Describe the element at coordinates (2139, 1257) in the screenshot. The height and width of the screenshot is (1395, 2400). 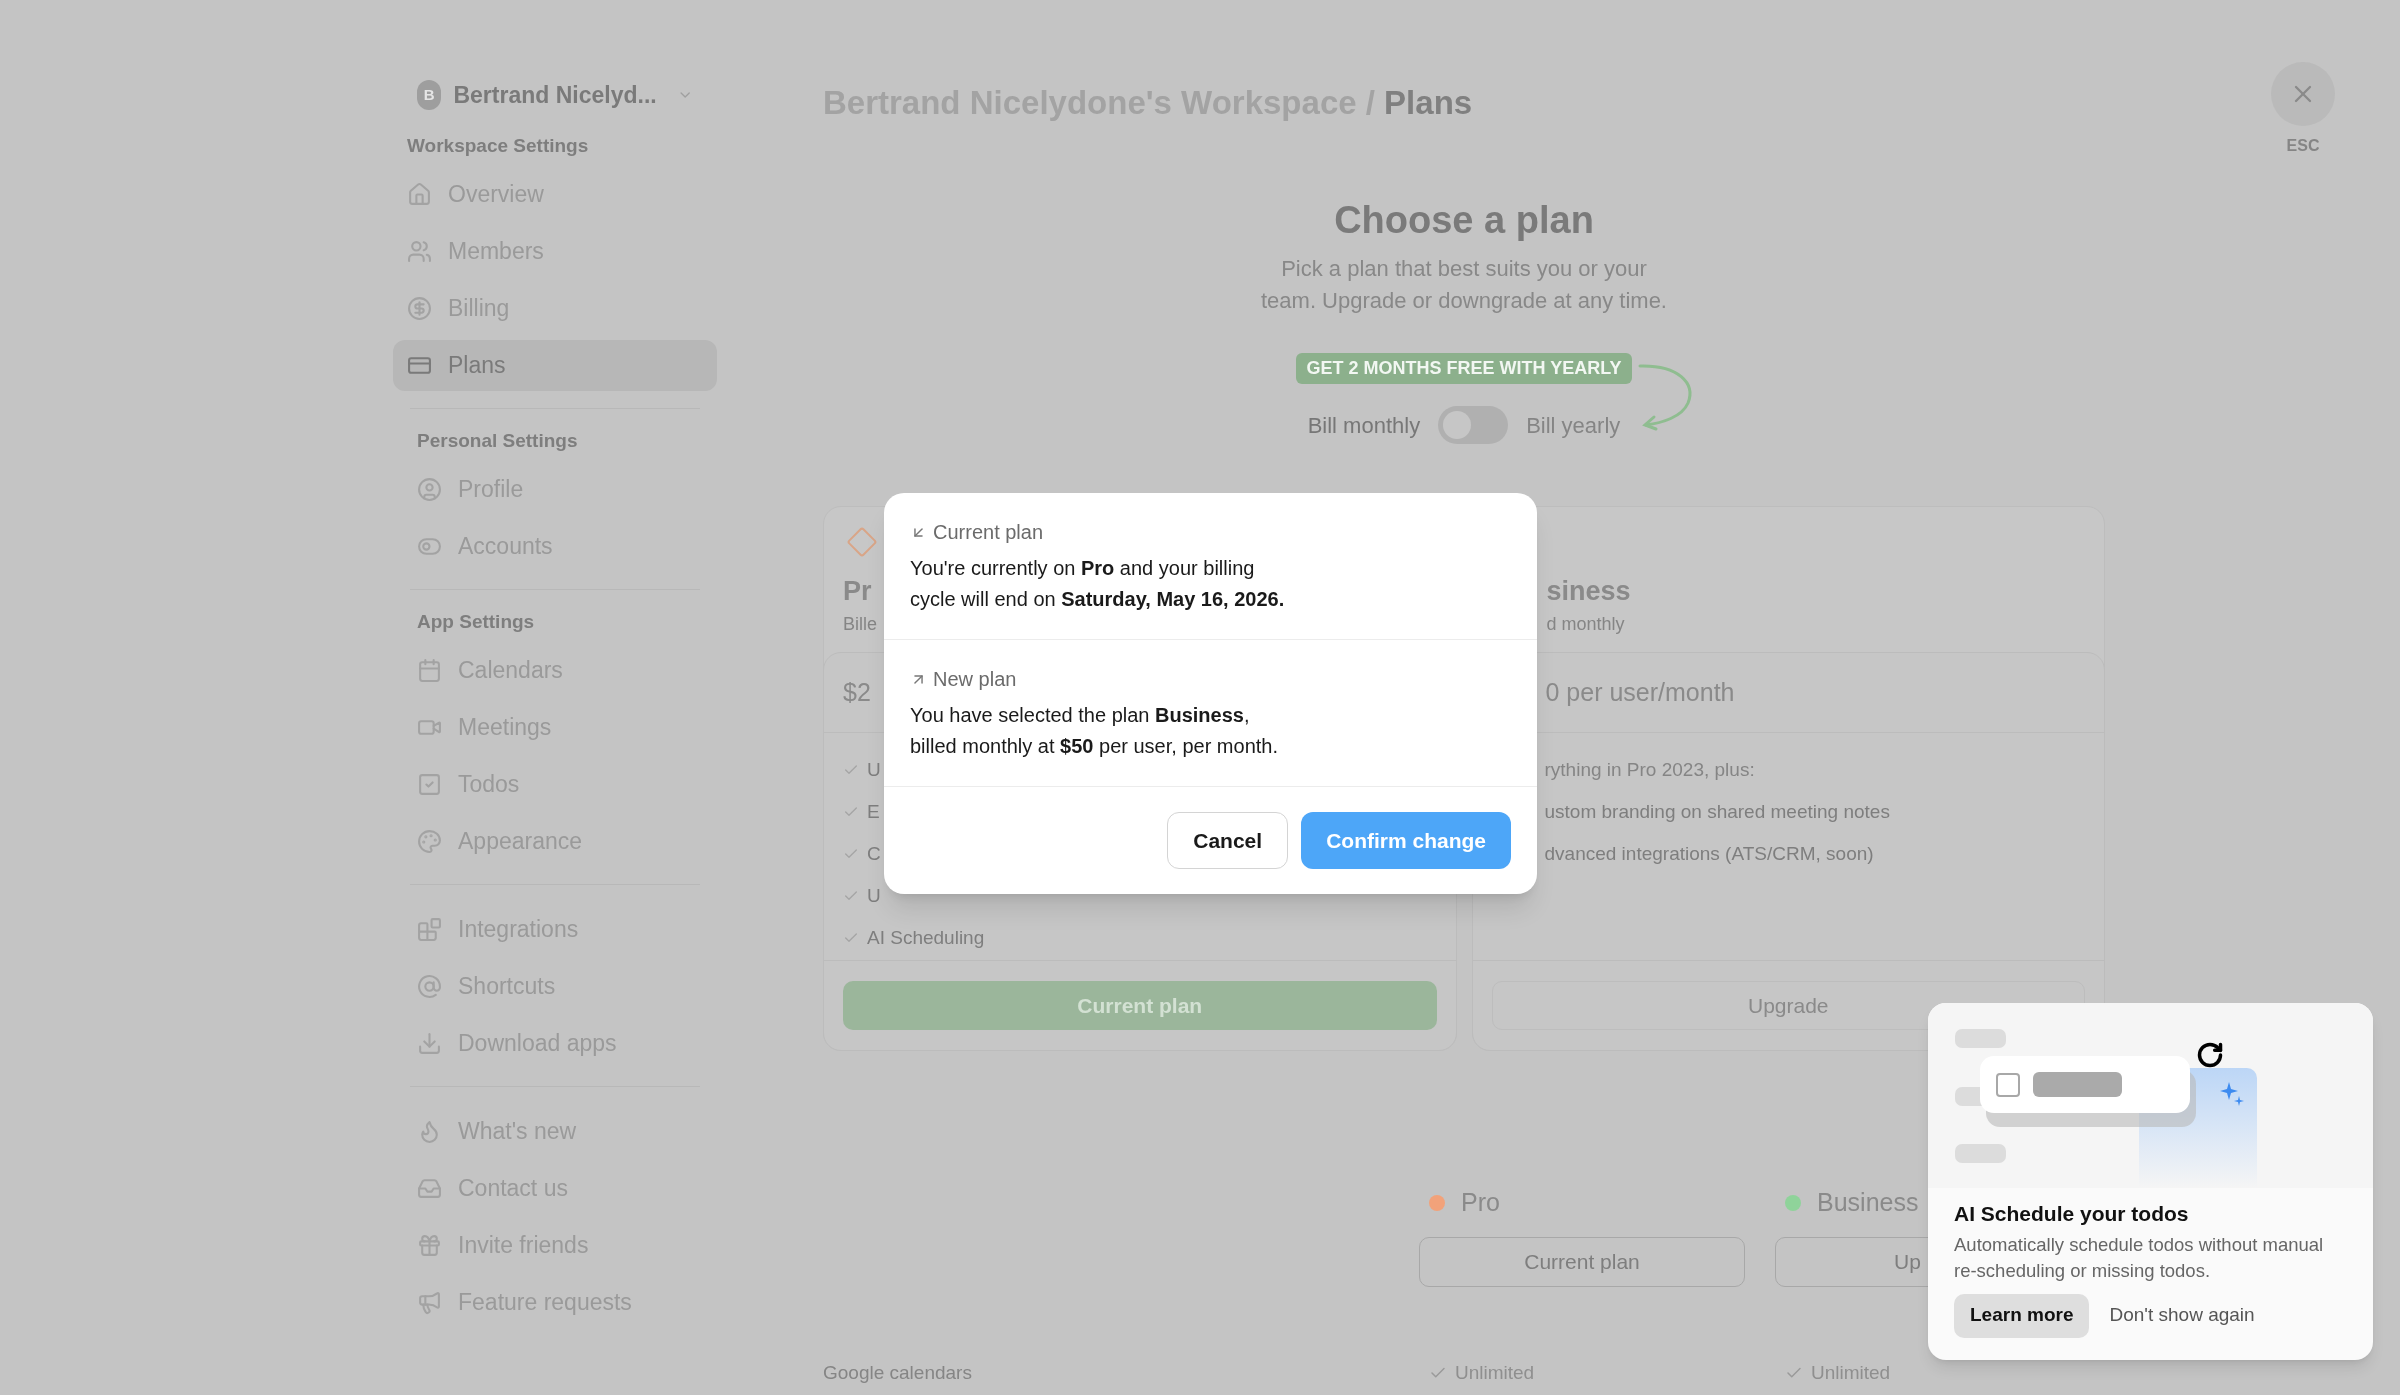
I see `popup-text: Automatically schedule todos without manual re-scheduling or missing todos.` at that location.